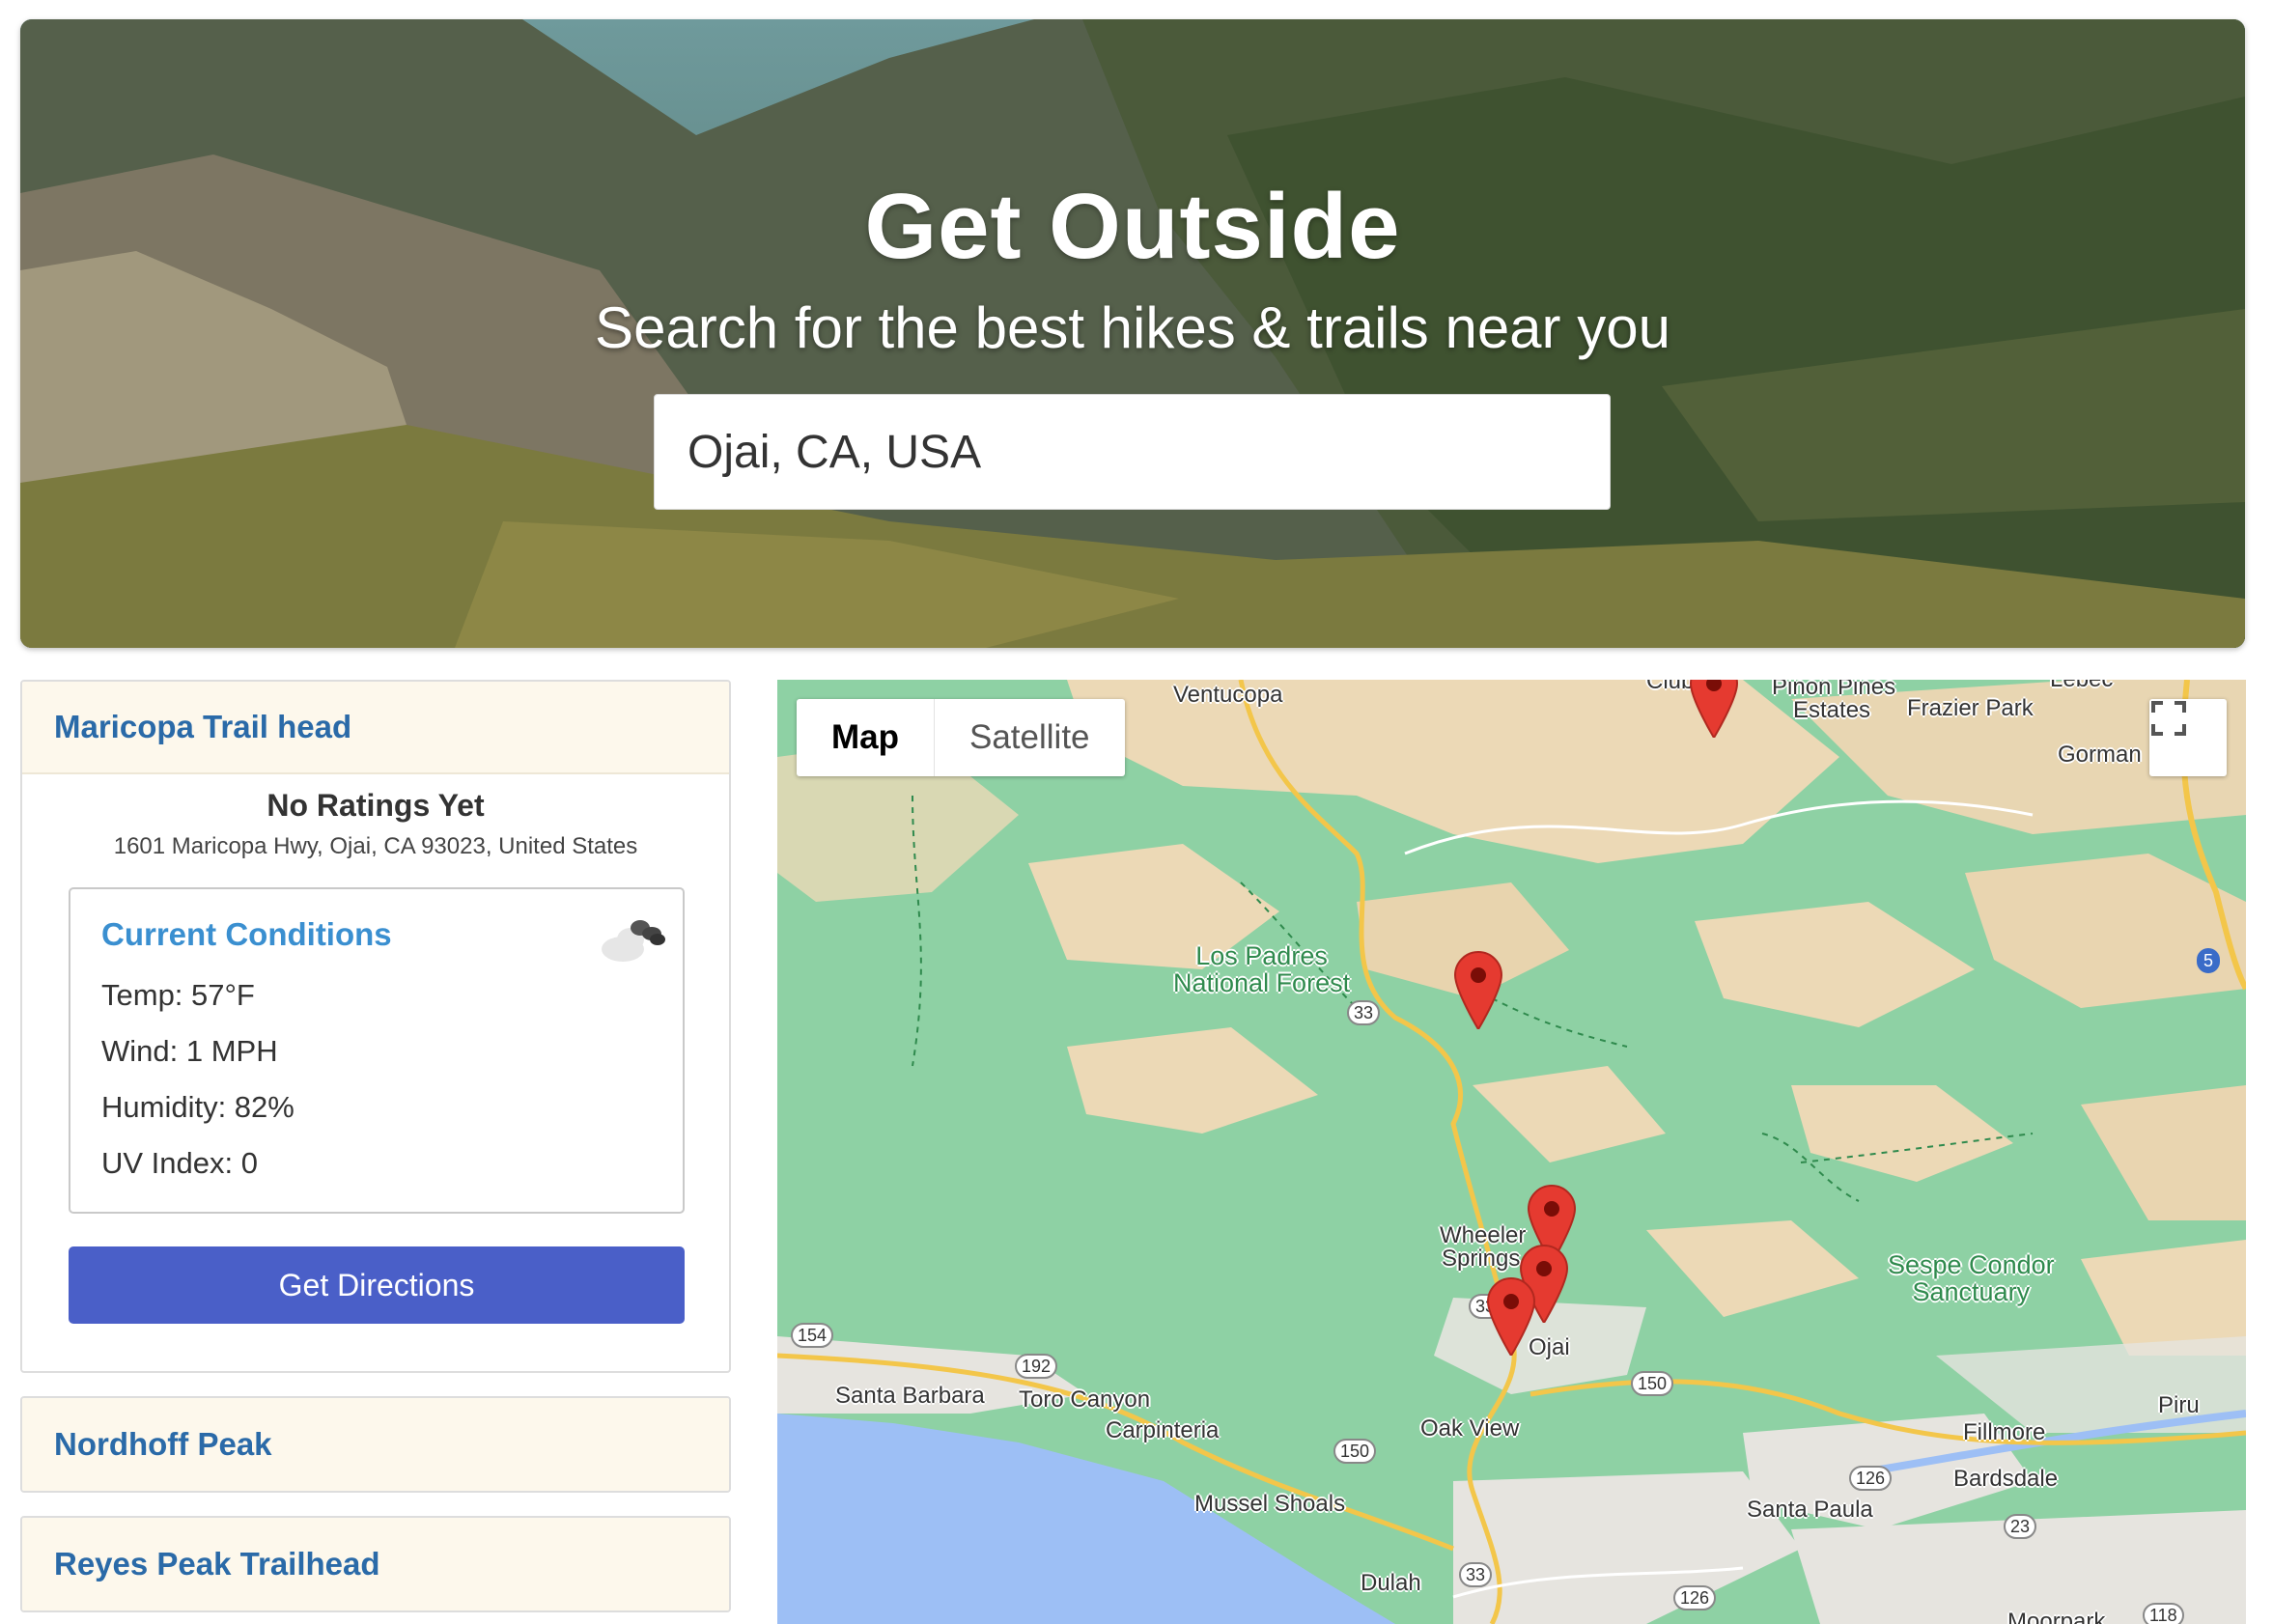  What do you see at coordinates (2209, 961) in the screenshot?
I see `interstate-shield: 5` at bounding box center [2209, 961].